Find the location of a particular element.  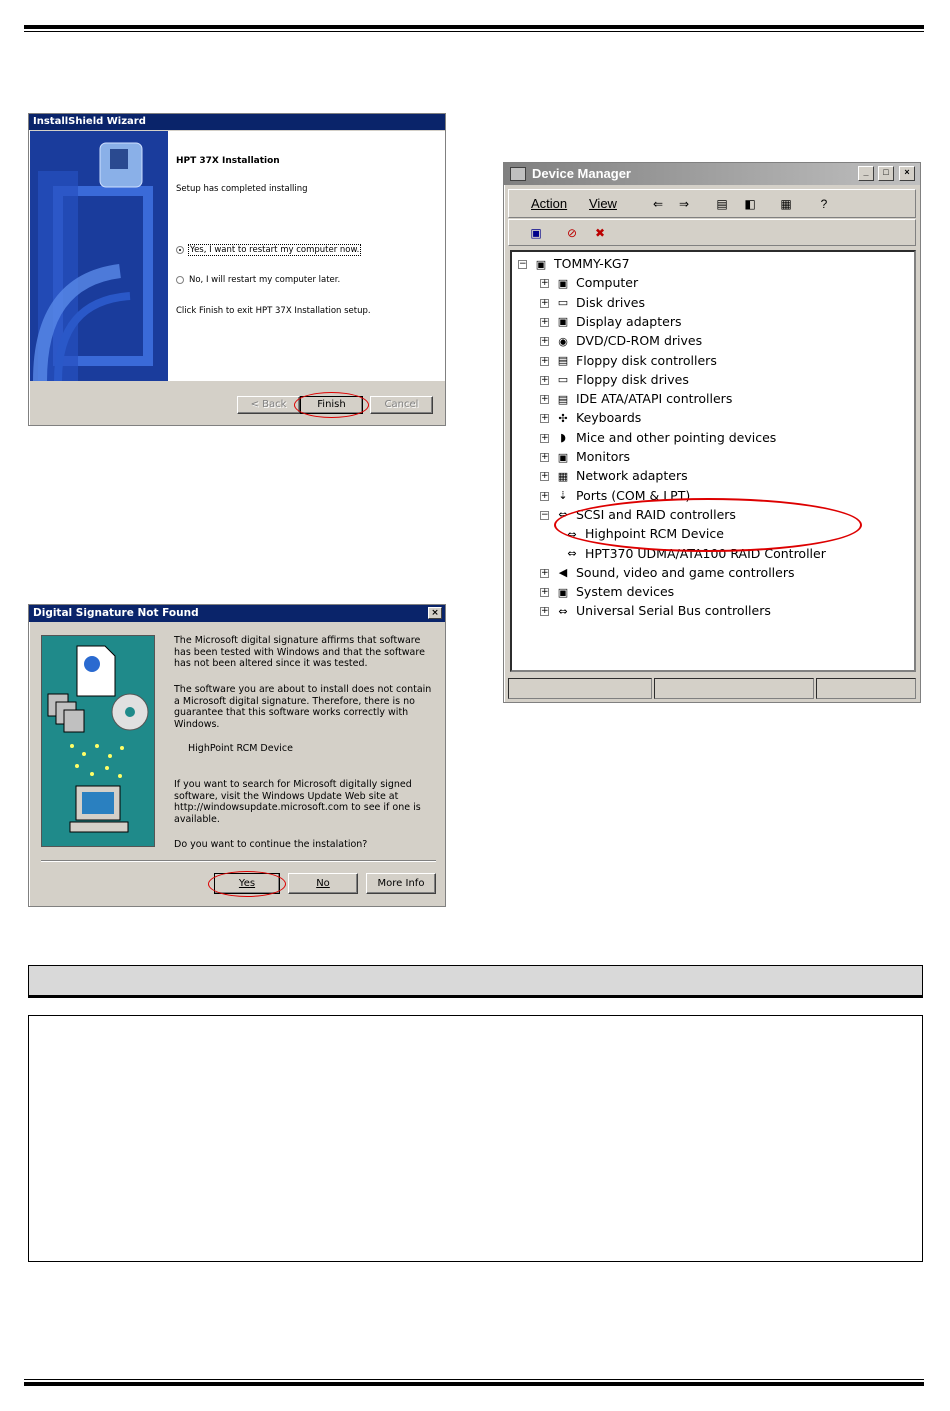

tree-category-item: + ▣ Computer is located at coordinates (589, 283).